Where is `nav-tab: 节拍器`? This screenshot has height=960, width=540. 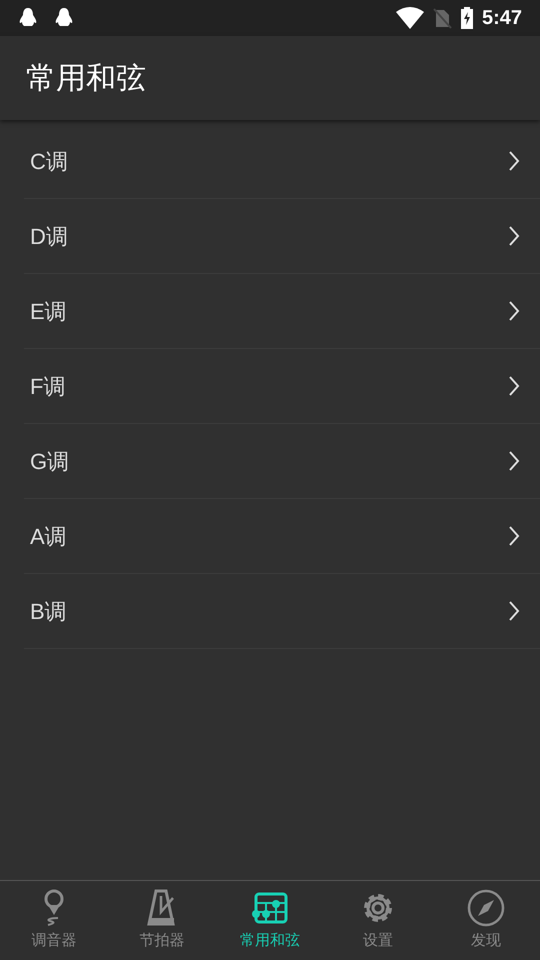 nav-tab: 节拍器 is located at coordinates (162, 920).